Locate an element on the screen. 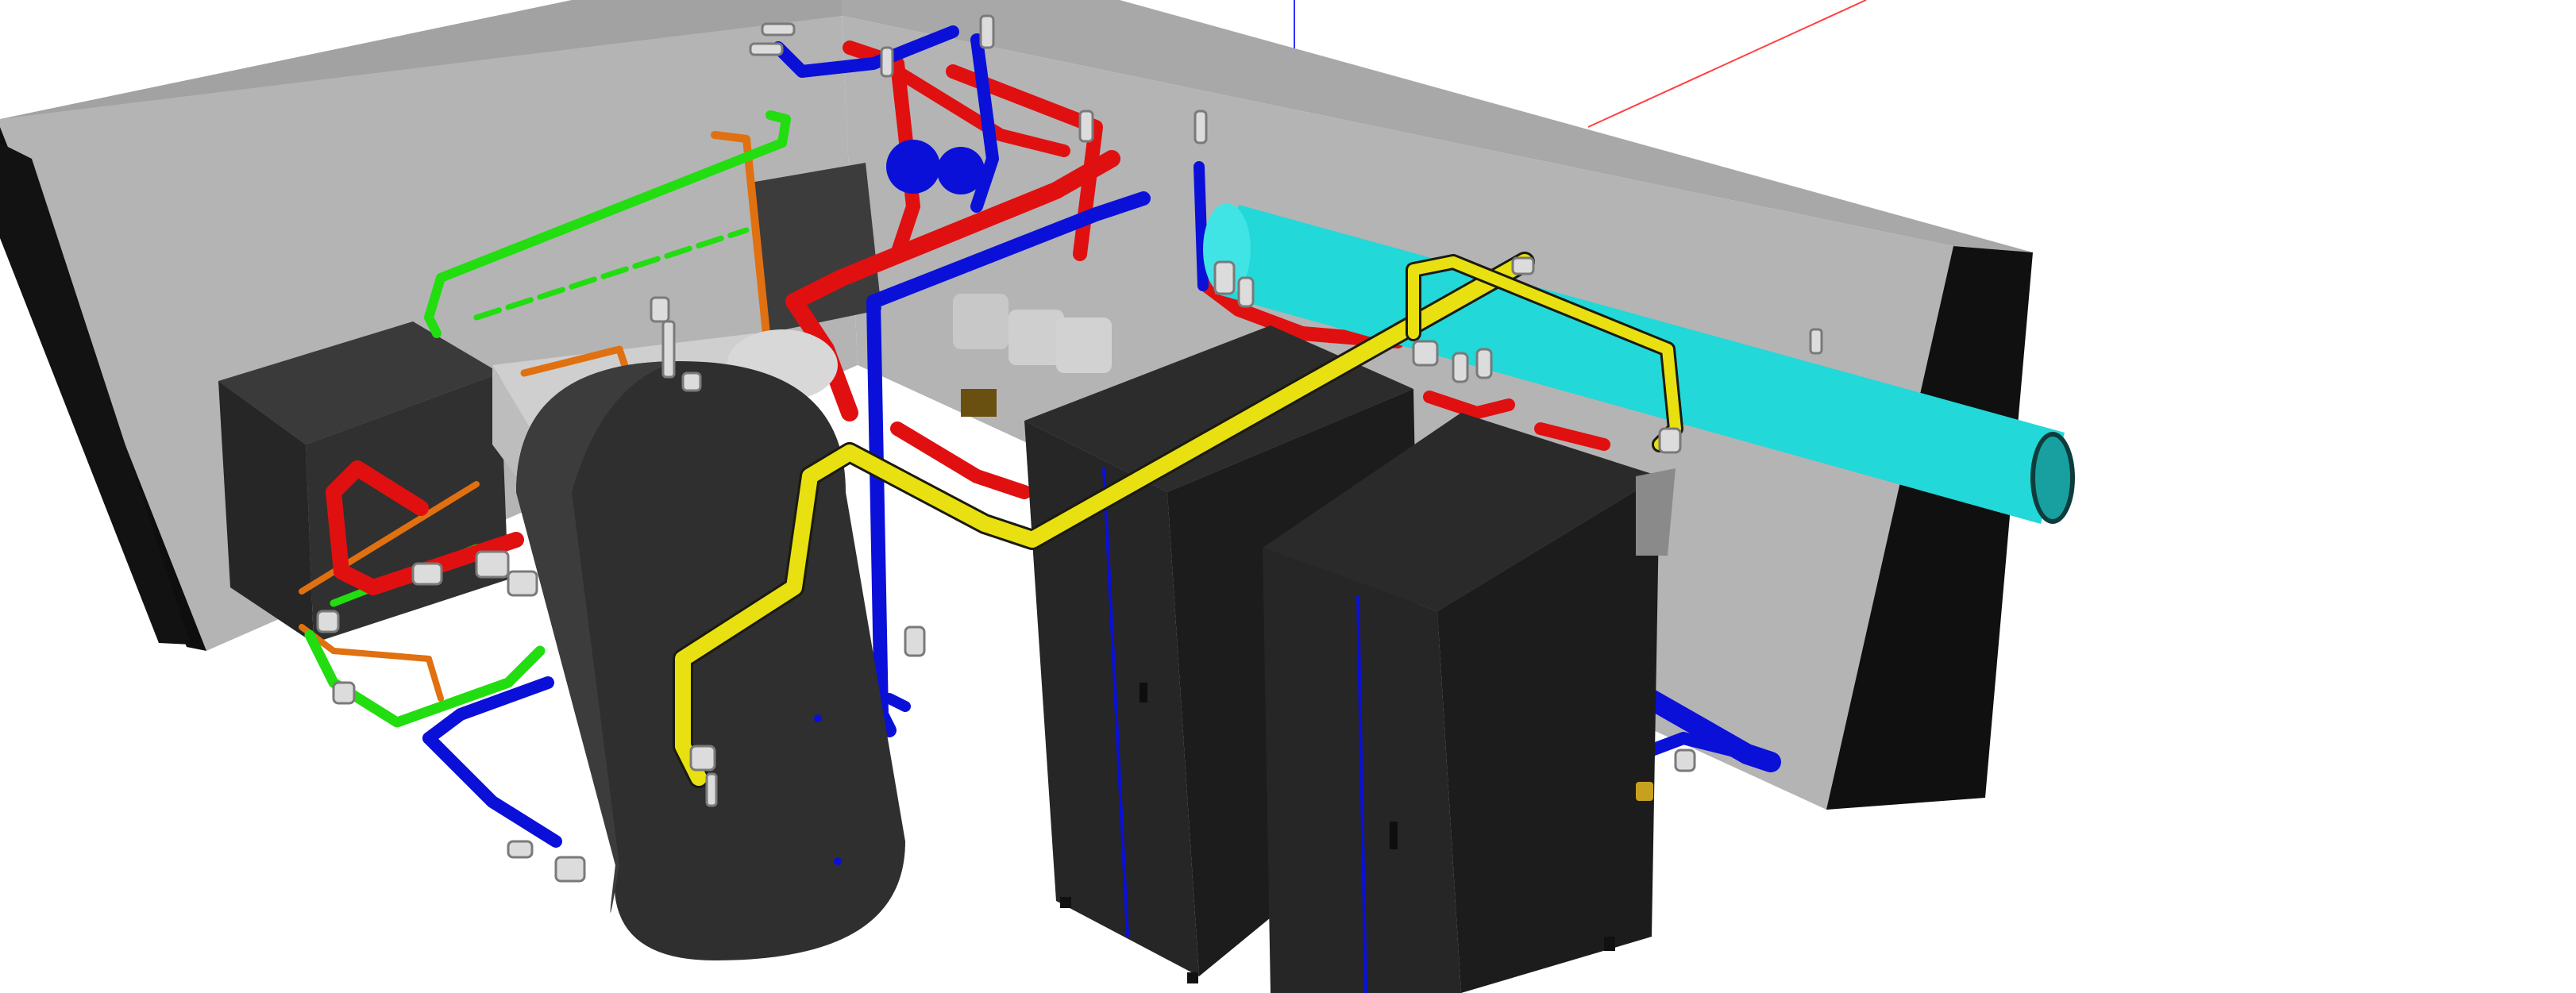 The image size is (2576, 993). rear-dark-unit is located at coordinates (815, 248).